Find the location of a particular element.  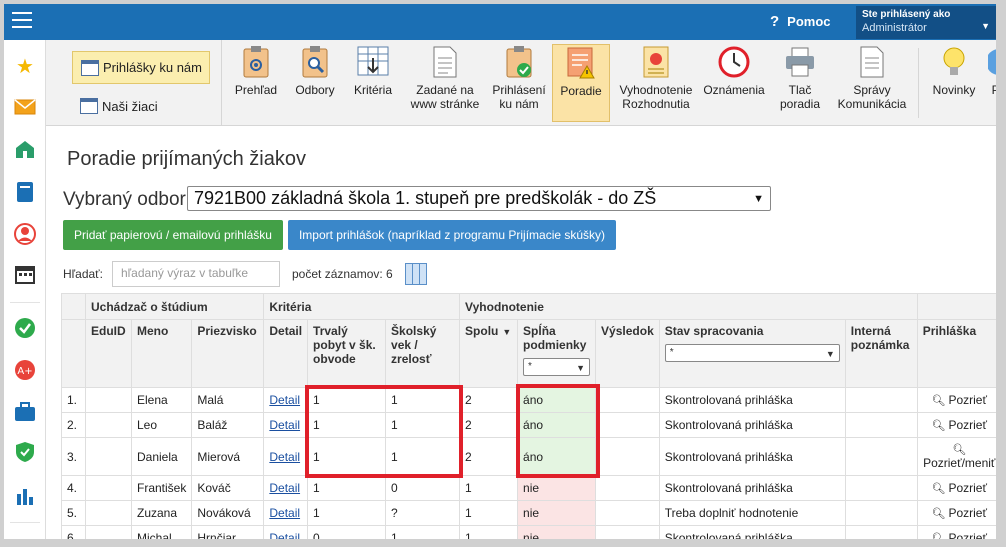

svg-text: A+ is located at coordinates (24, 371).